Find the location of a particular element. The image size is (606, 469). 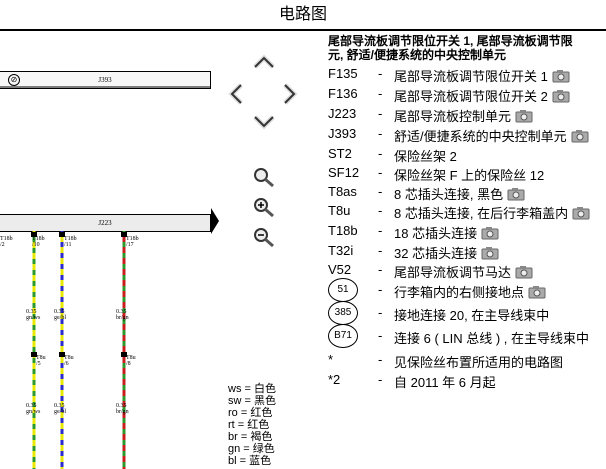

component-description: 舒适/便捷系统的中央控制单元 is located at coordinates (491, 135).